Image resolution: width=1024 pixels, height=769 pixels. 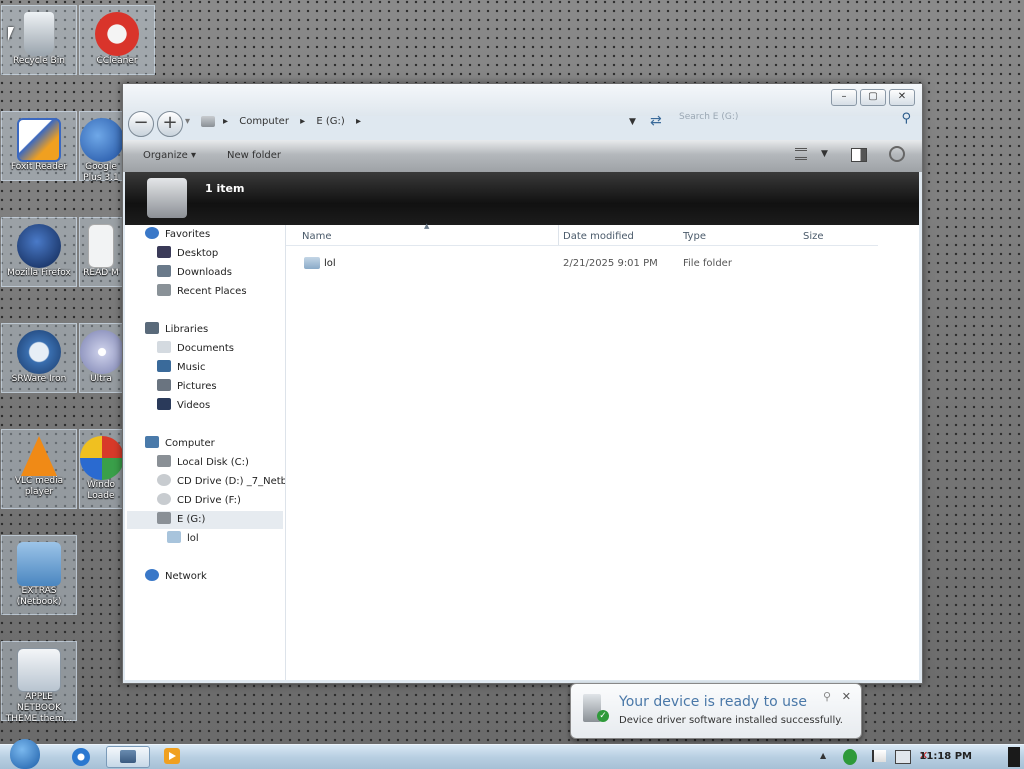 I want to click on desktop-icon-google-plus: Google Plus 3.1, so click(x=101, y=147).